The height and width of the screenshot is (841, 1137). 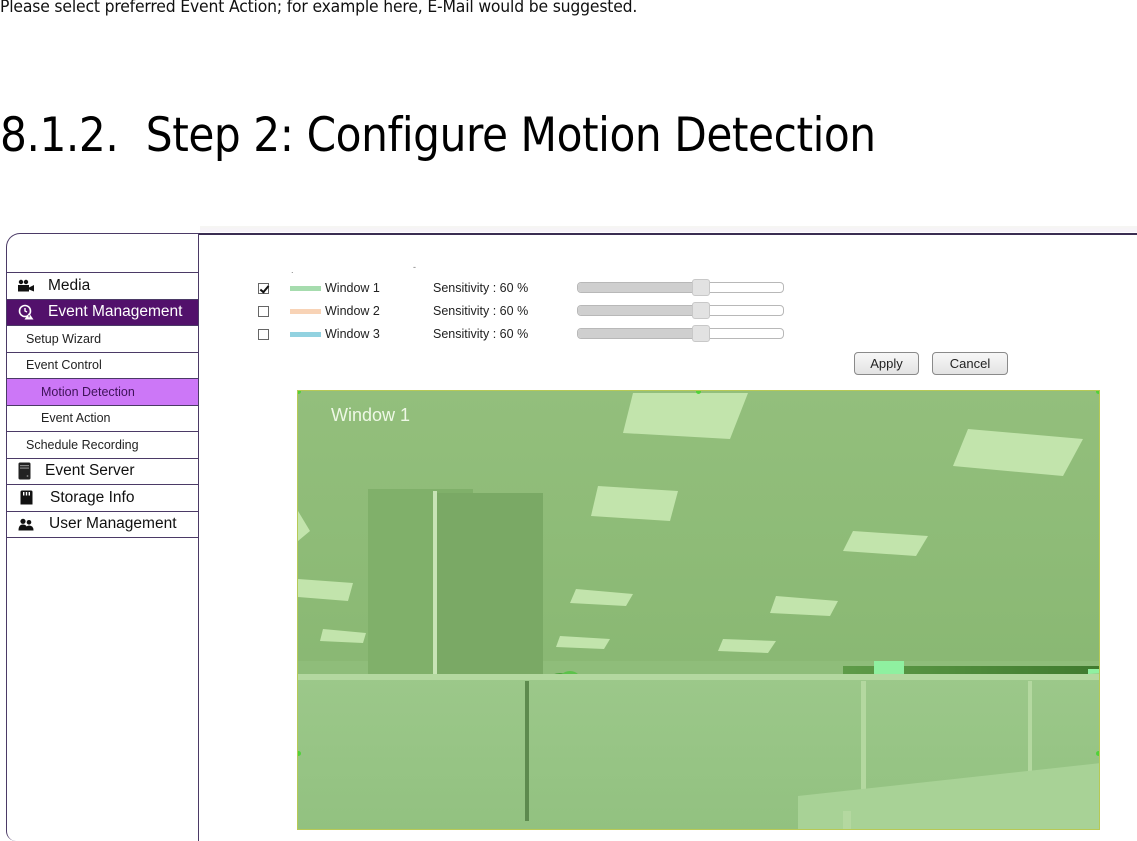 I want to click on sidebar-item-label: Event Action, so click(x=76, y=418).